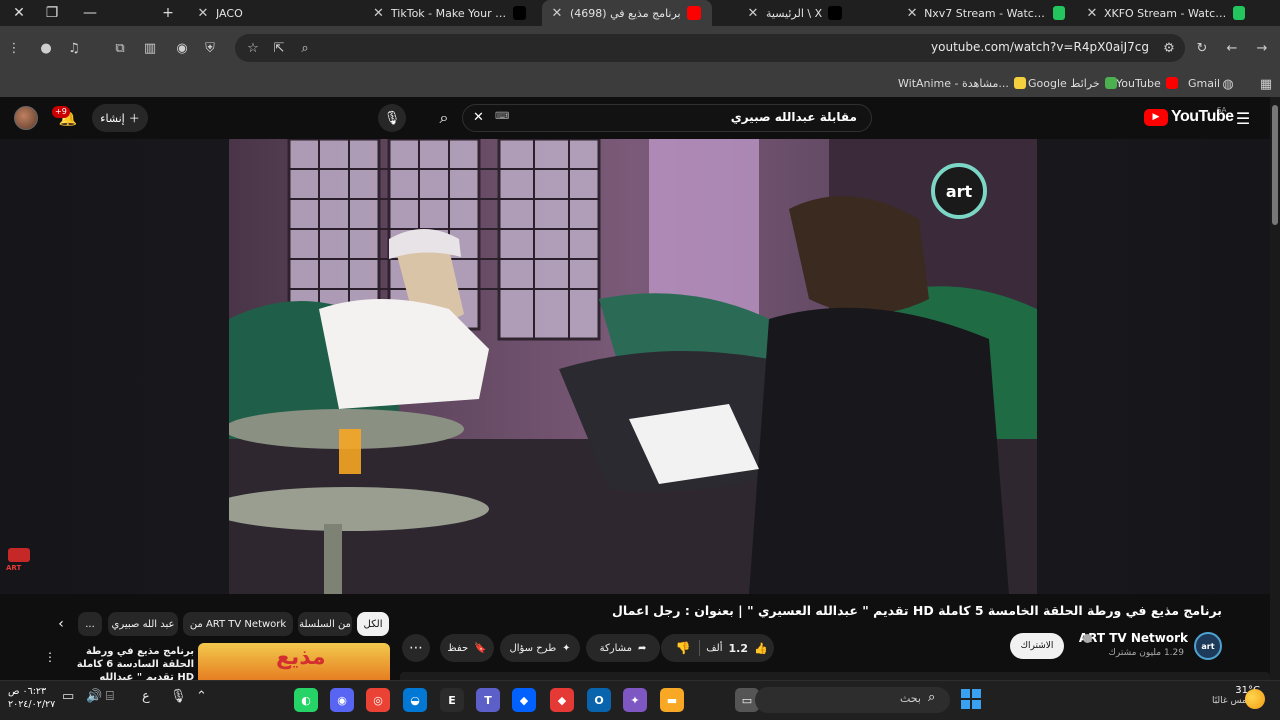  I want to click on subscribe-button: الاشتراك, so click(1037, 646).